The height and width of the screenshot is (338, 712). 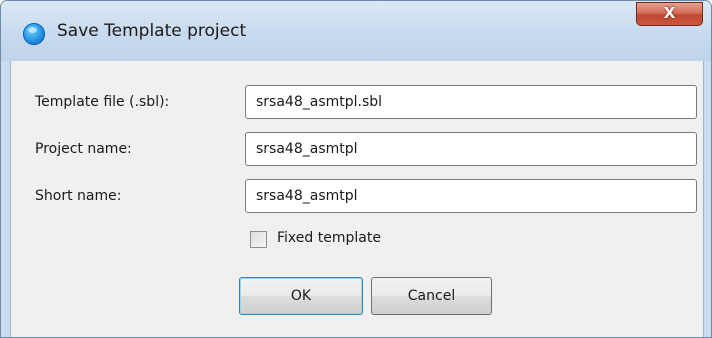 What do you see at coordinates (329, 238) in the screenshot?
I see `fixed-template-label: Fixed template` at bounding box center [329, 238].